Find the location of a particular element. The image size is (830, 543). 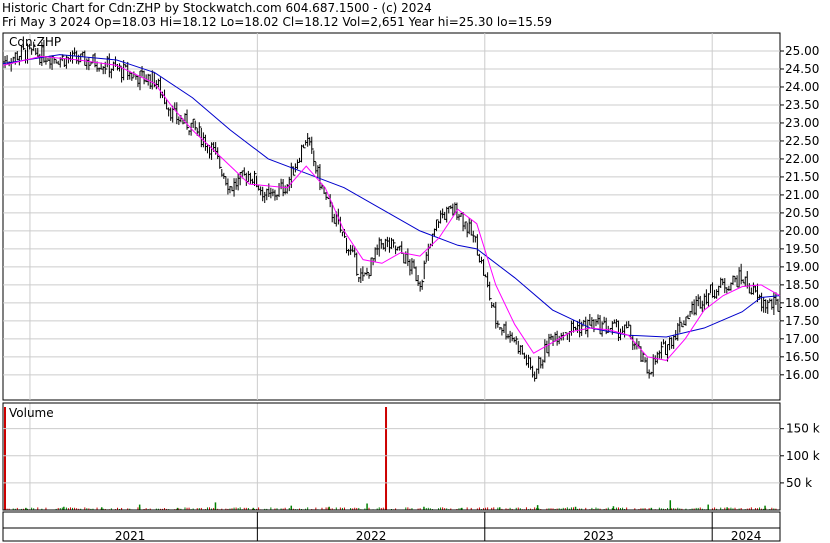

price-tick-label: 24.00 is located at coordinates (802, 87).